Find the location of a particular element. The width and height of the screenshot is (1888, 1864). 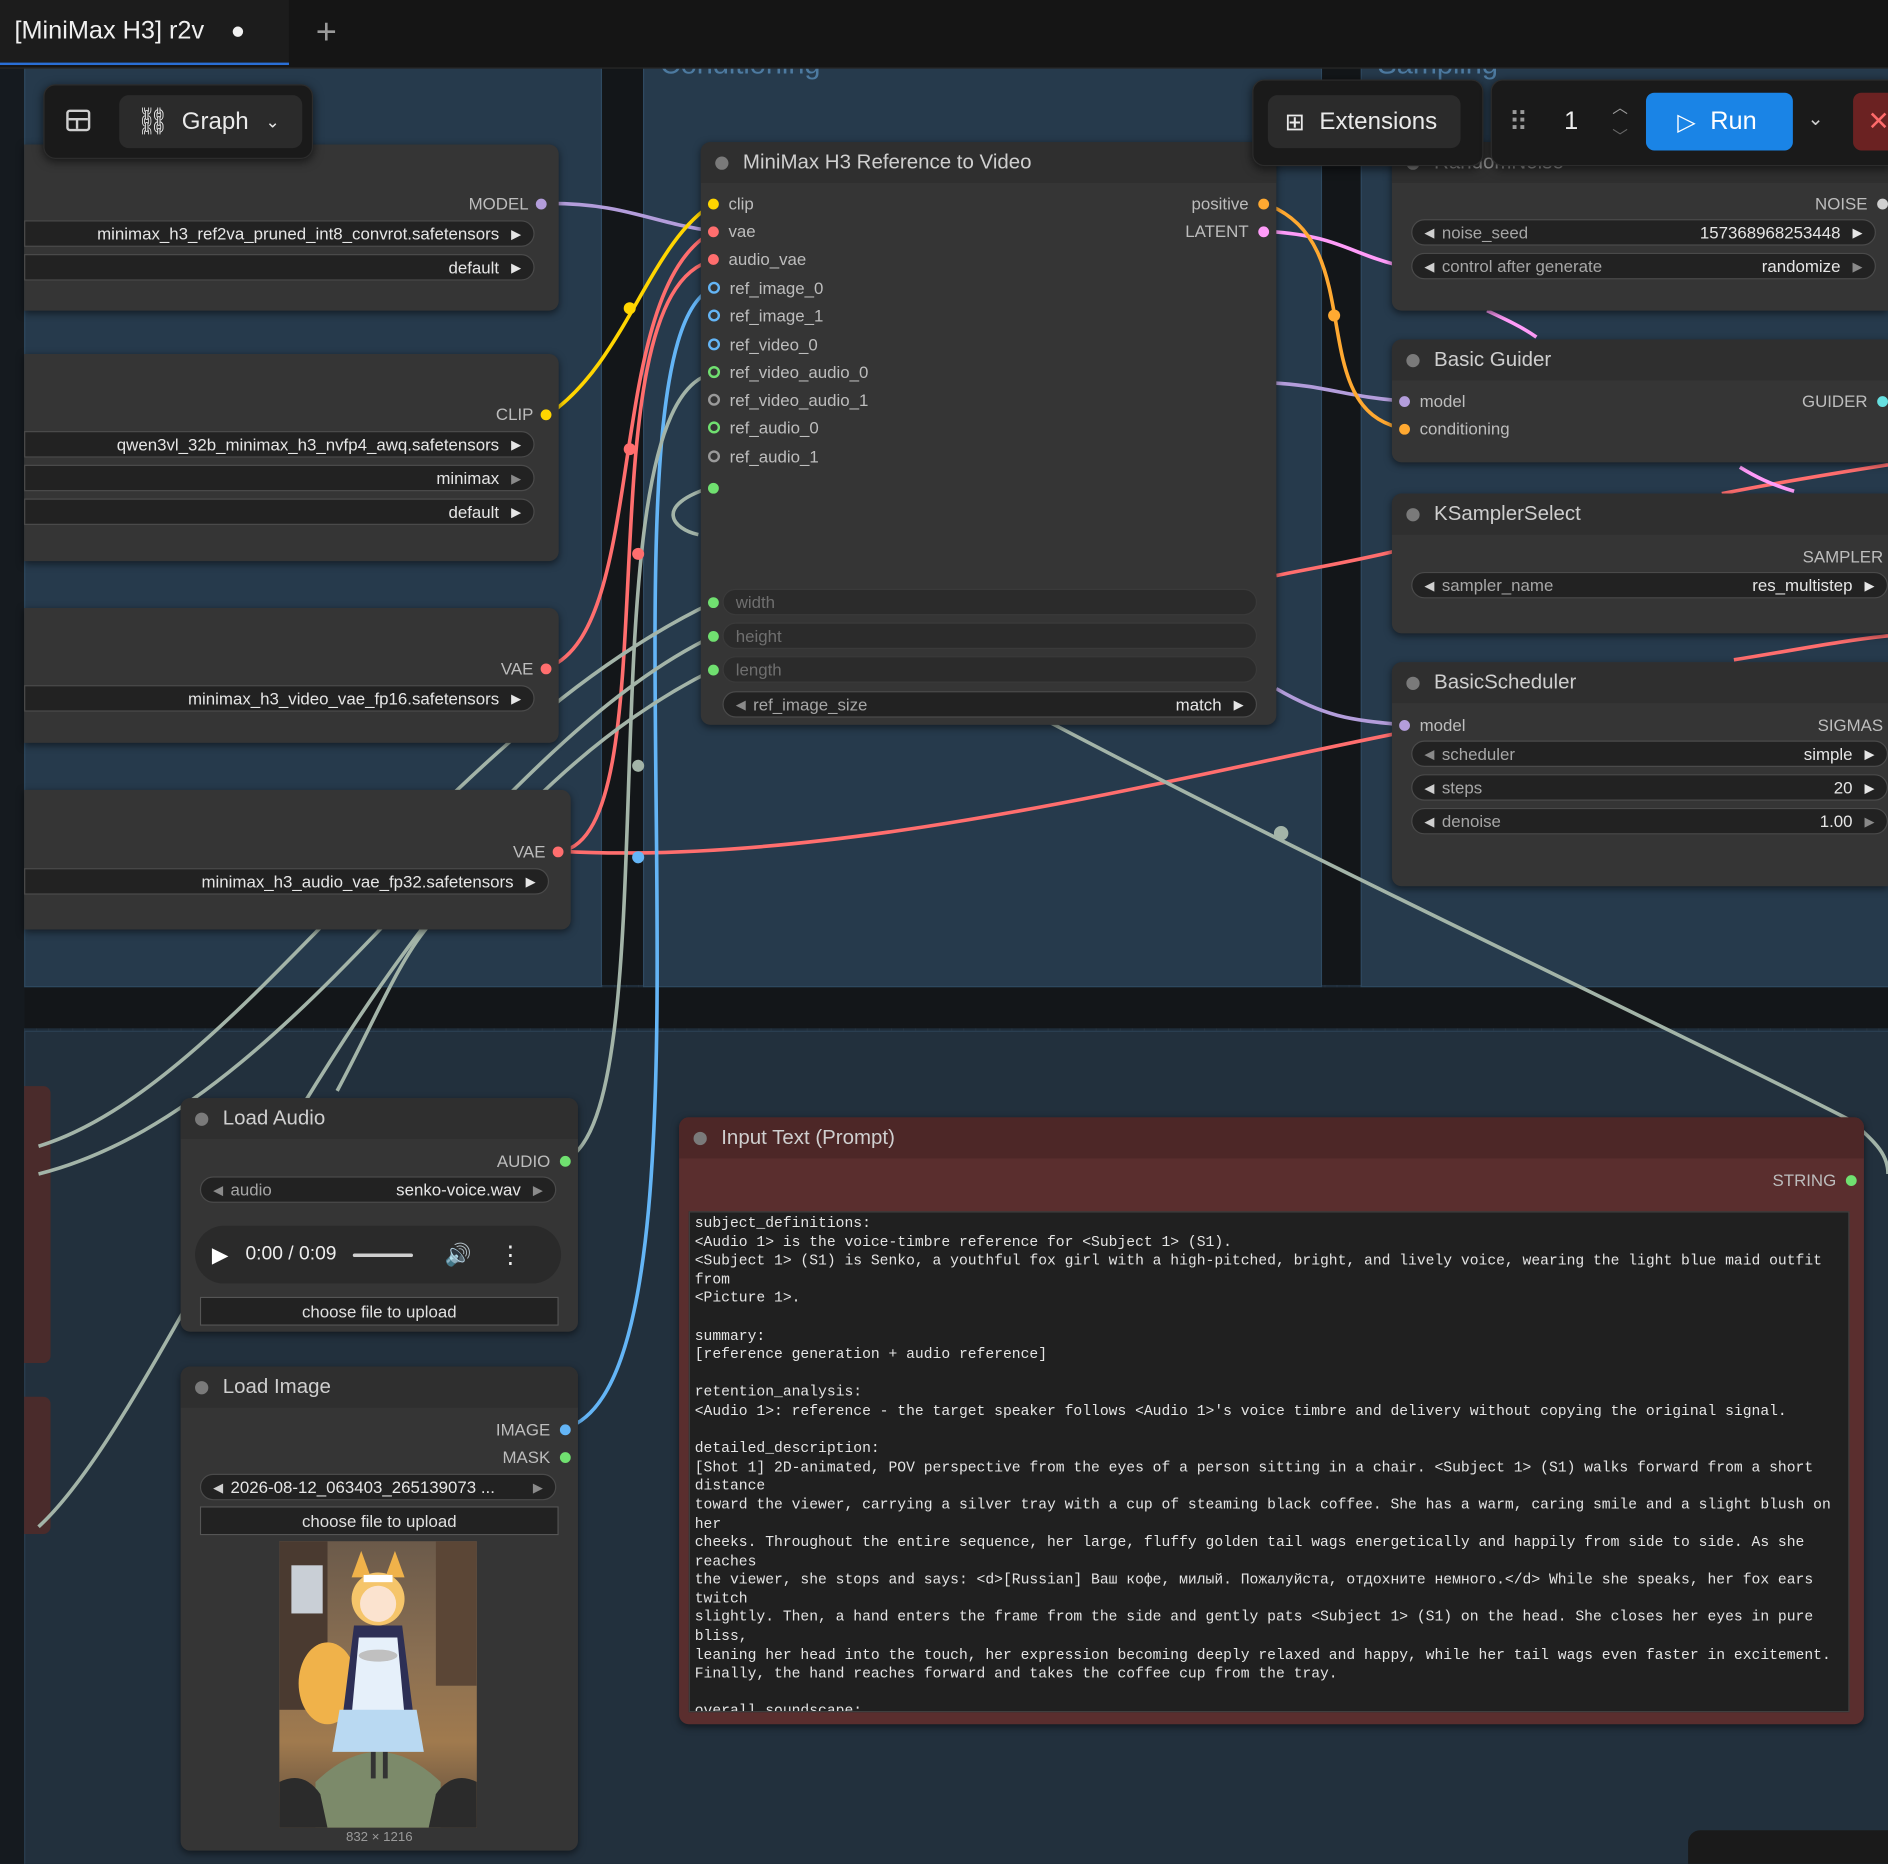

bottom-right-panel is located at coordinates (1788, 1847).